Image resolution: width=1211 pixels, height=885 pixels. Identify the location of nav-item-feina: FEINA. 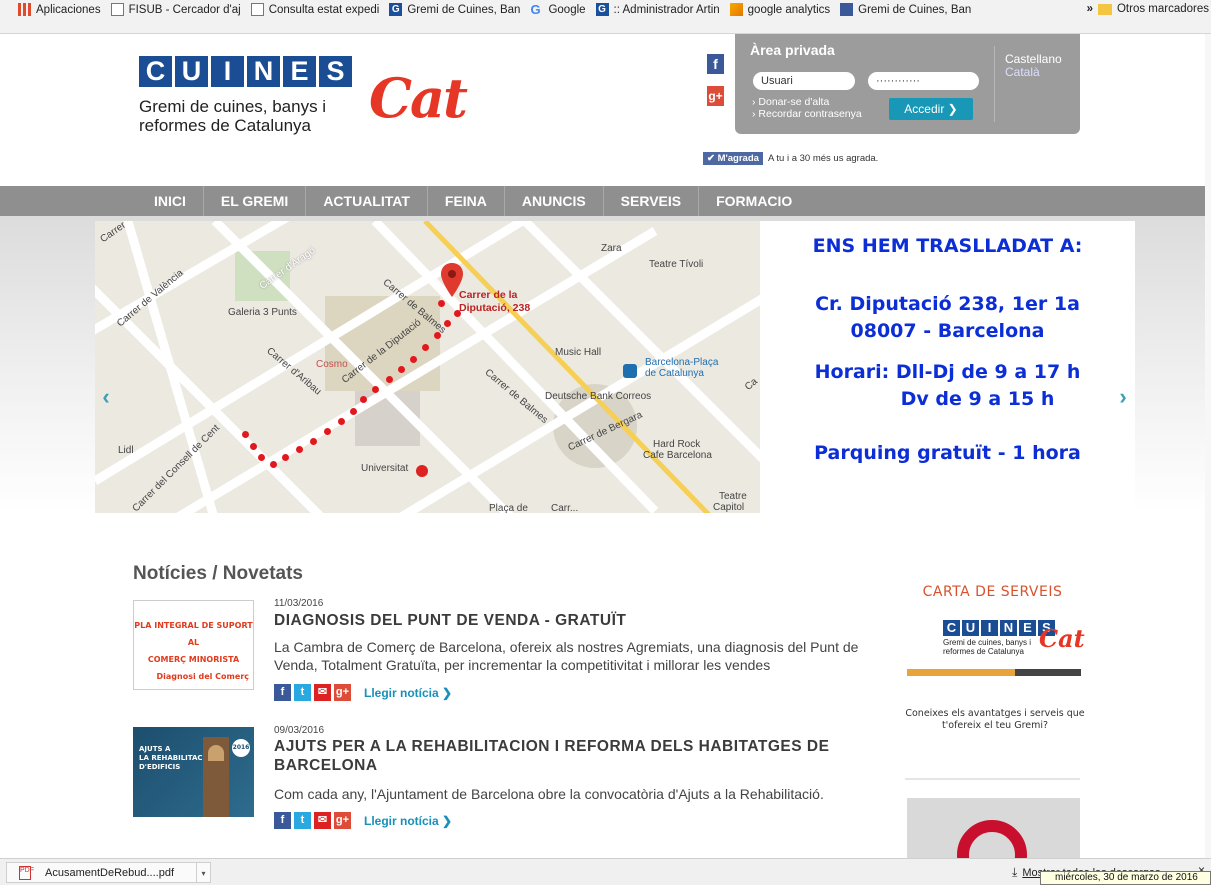
(466, 201).